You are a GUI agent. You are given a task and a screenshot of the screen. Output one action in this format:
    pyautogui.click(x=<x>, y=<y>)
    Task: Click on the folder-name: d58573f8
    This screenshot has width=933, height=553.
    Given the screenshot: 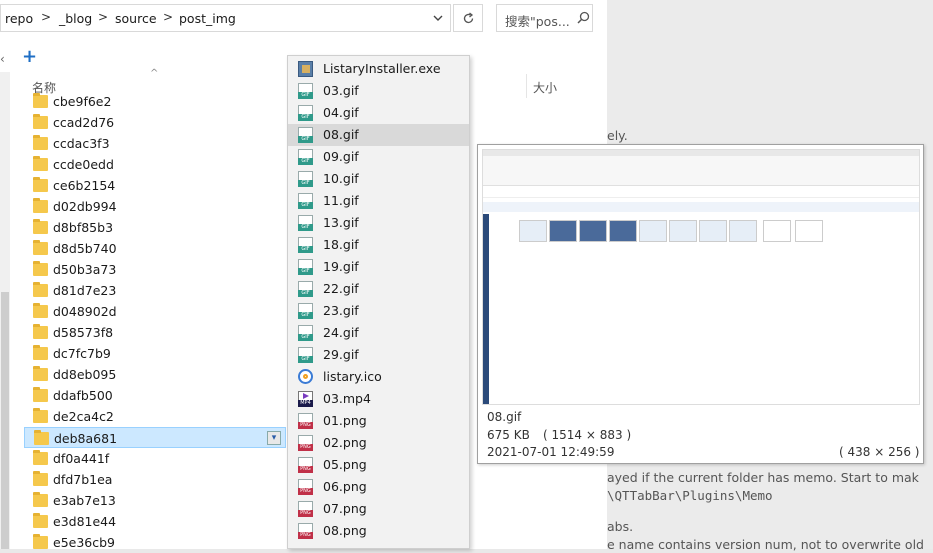 What is the action you would take?
    pyautogui.click(x=83, y=332)
    